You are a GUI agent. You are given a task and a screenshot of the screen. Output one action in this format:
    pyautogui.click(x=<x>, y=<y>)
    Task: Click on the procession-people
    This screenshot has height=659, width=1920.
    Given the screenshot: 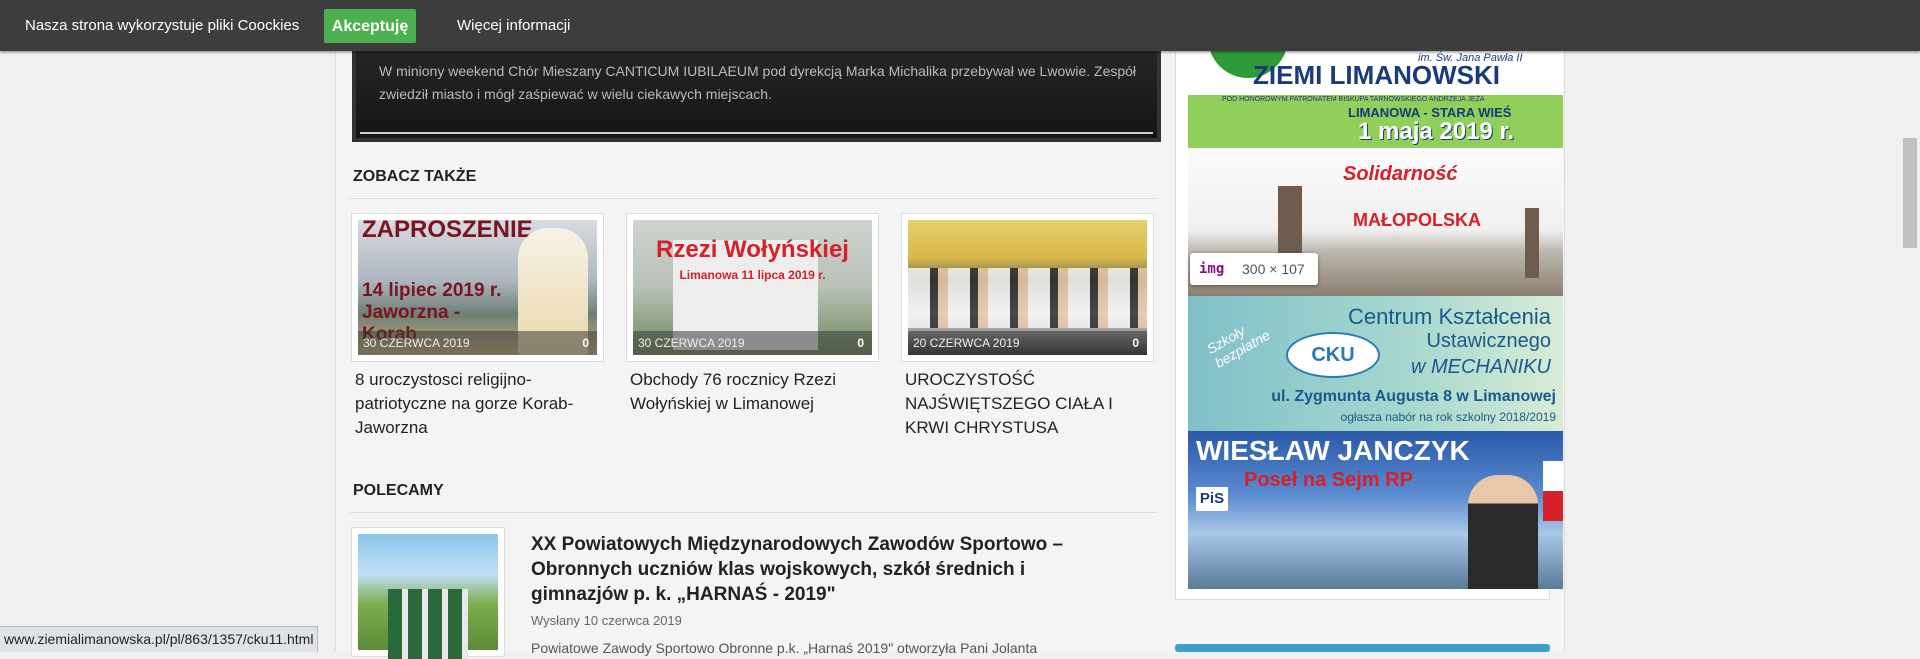 What is the action you would take?
    pyautogui.click(x=1027, y=298)
    